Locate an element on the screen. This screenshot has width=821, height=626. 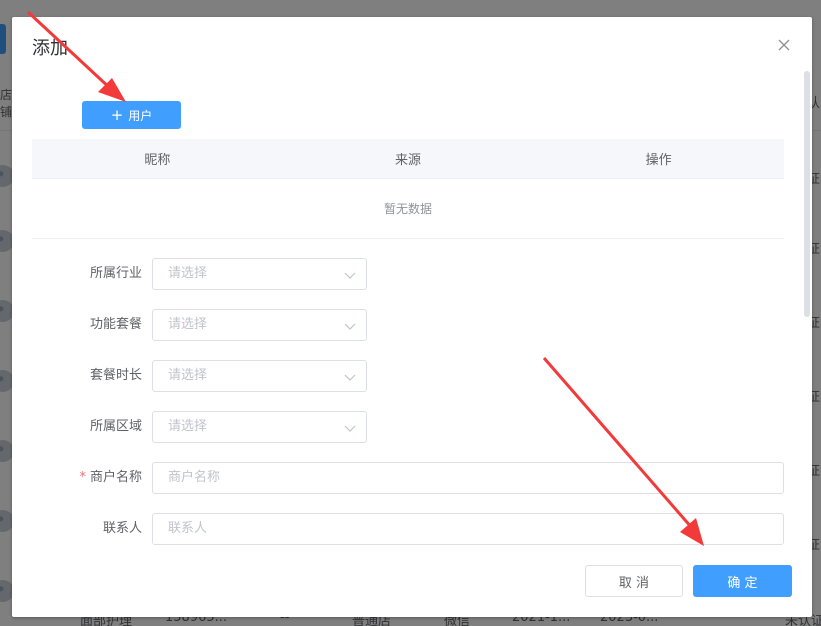
plus-icon: + is located at coordinates (117, 114).